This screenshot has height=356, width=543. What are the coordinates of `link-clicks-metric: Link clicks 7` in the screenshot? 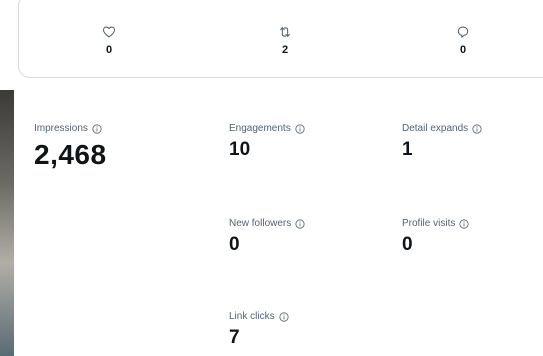 It's located at (259, 330).